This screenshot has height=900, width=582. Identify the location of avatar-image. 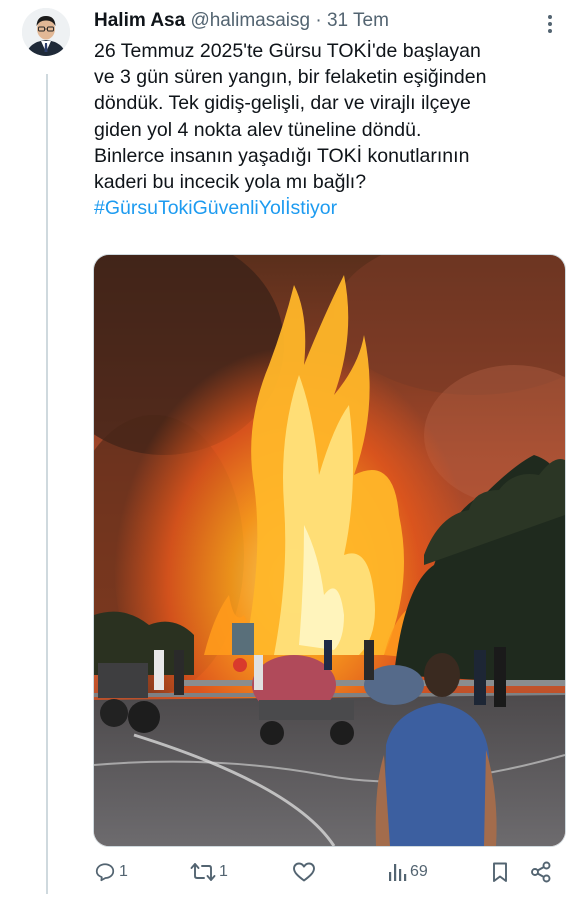
(46, 32).